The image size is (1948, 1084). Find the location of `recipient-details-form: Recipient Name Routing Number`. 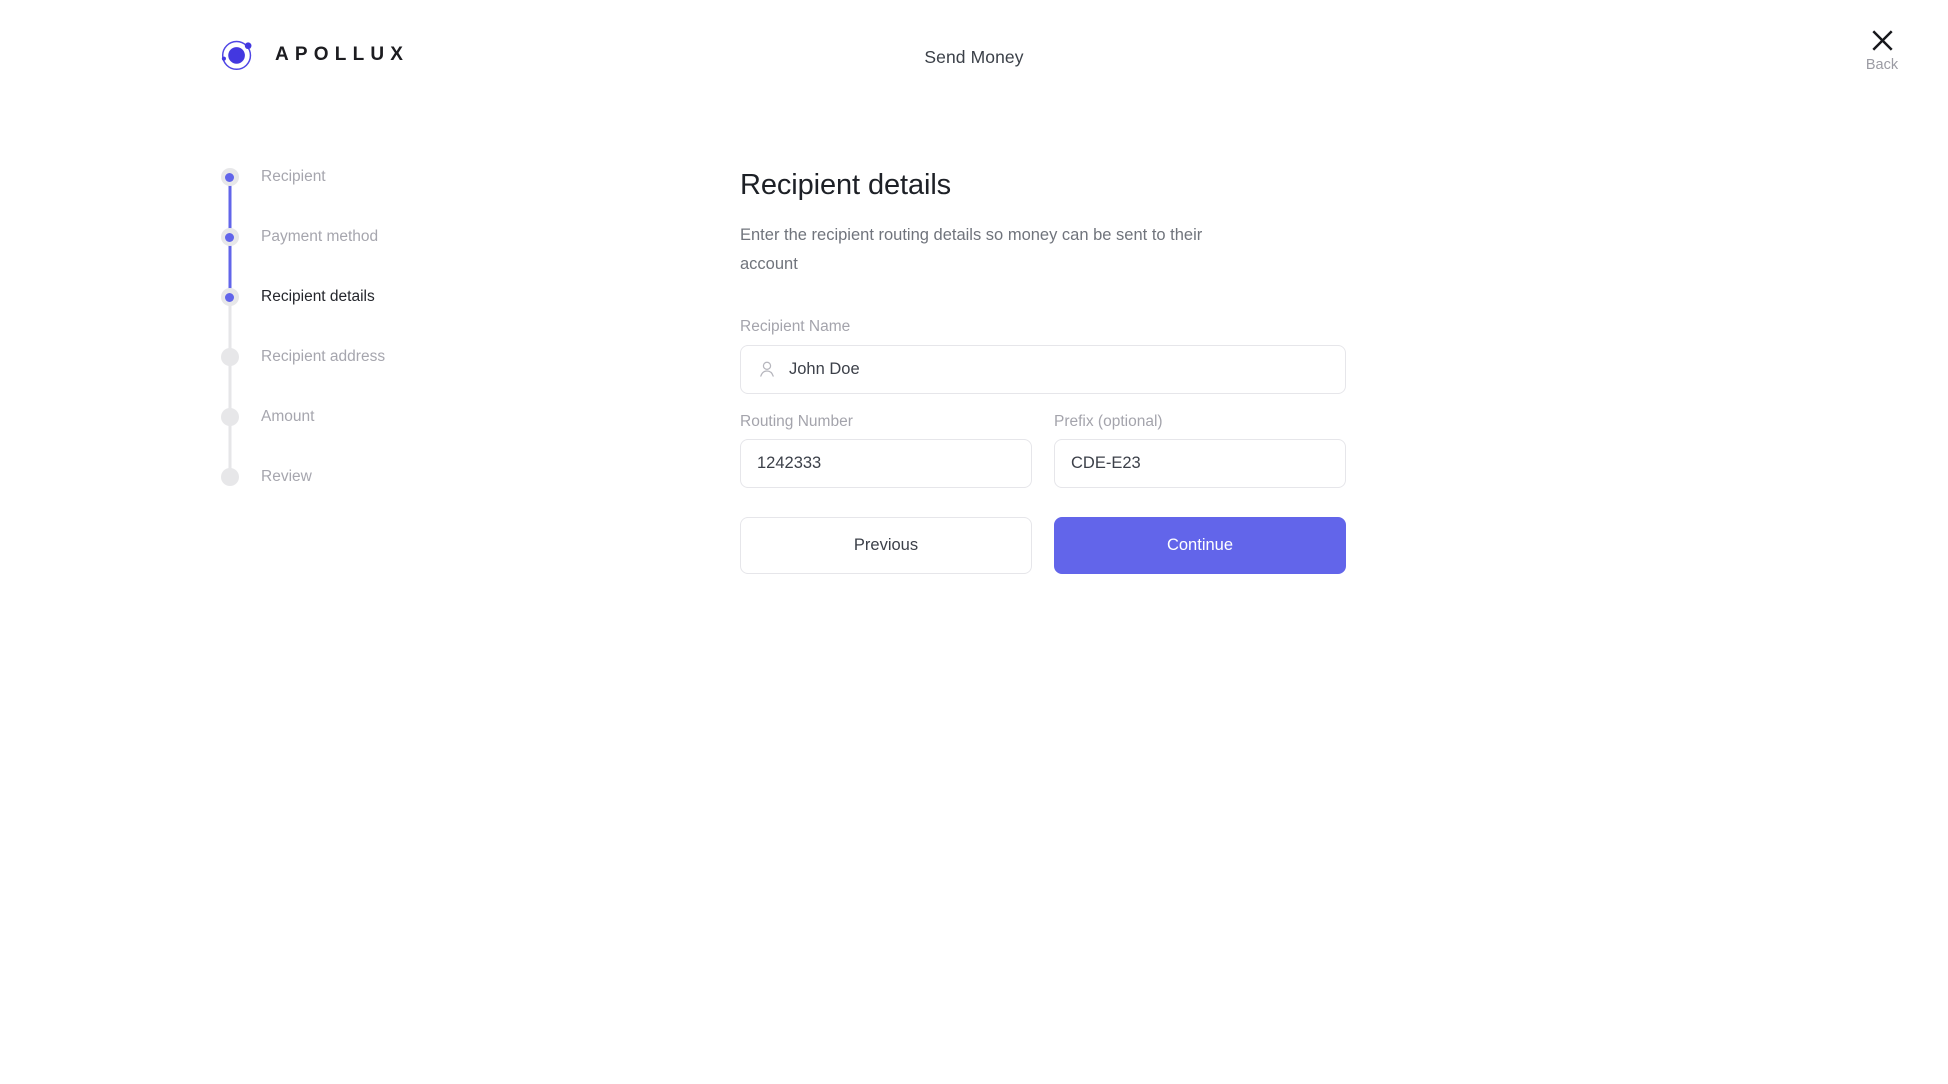

recipient-details-form: Recipient Name Routing Number is located at coordinates (1043, 447).